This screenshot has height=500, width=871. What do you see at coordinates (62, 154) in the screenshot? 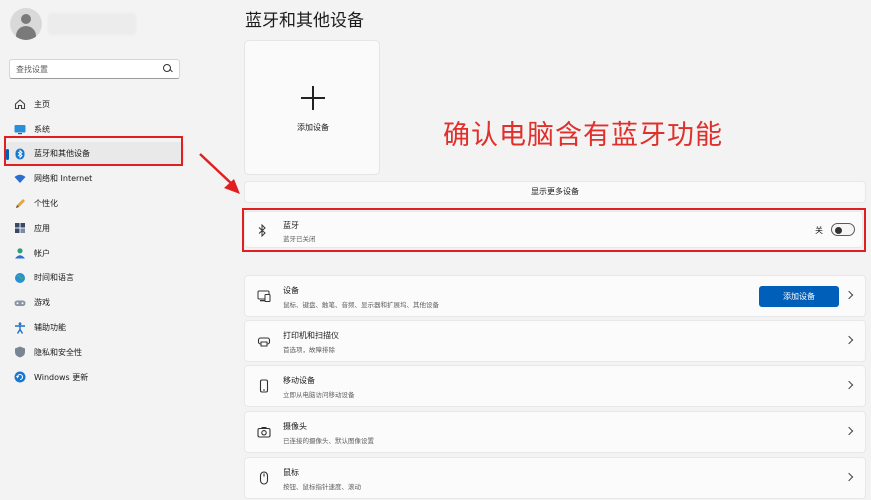
I see `sidebar-item-label: 蓝牙和其他设备` at bounding box center [62, 154].